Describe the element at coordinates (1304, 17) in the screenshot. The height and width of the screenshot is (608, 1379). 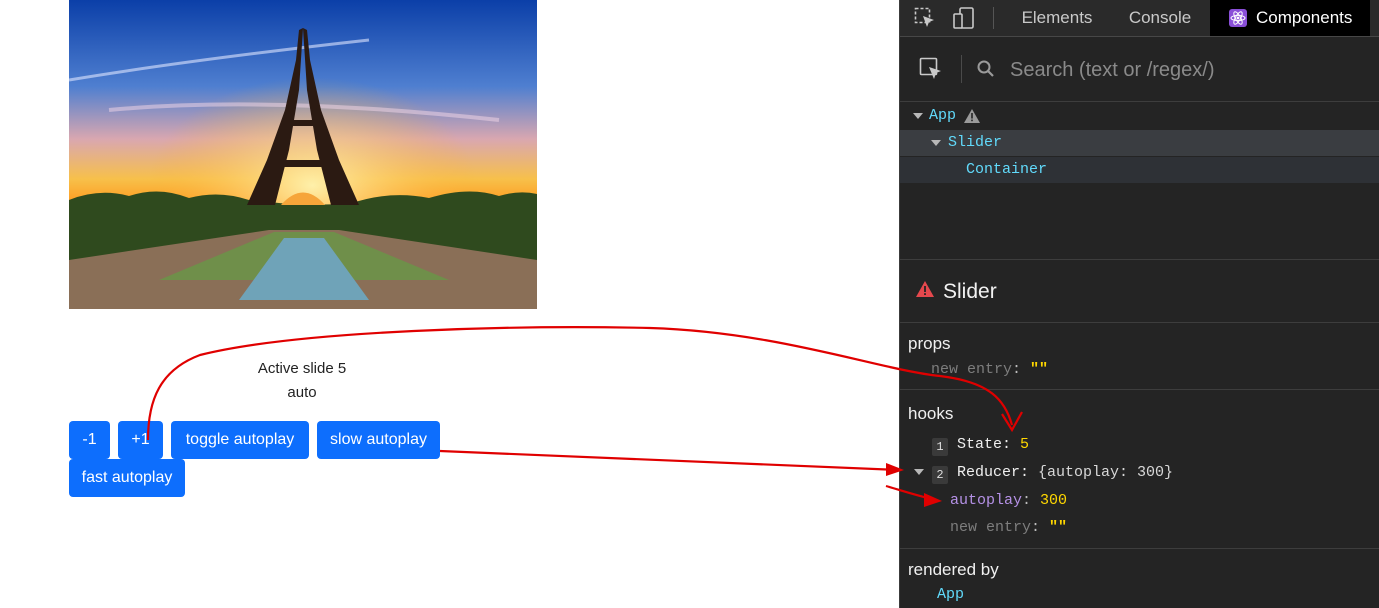
I see `tab-components-label: Components` at that location.